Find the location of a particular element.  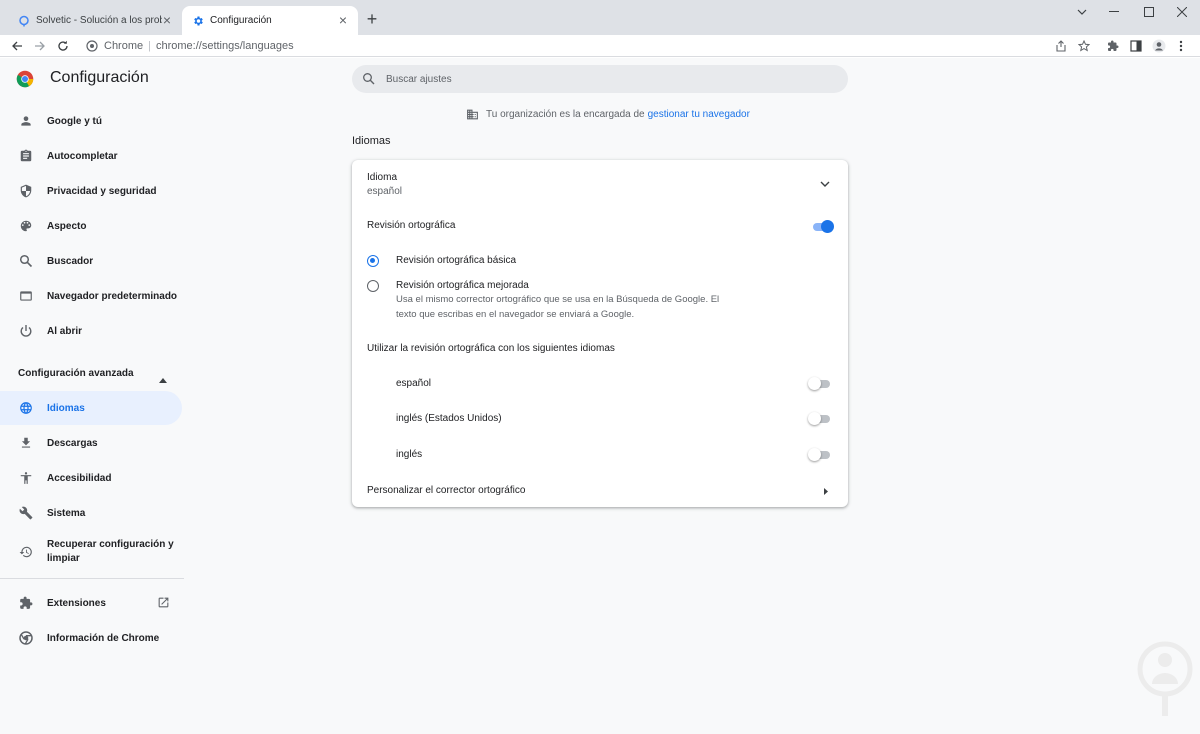

language-value: español is located at coordinates (385, 191).